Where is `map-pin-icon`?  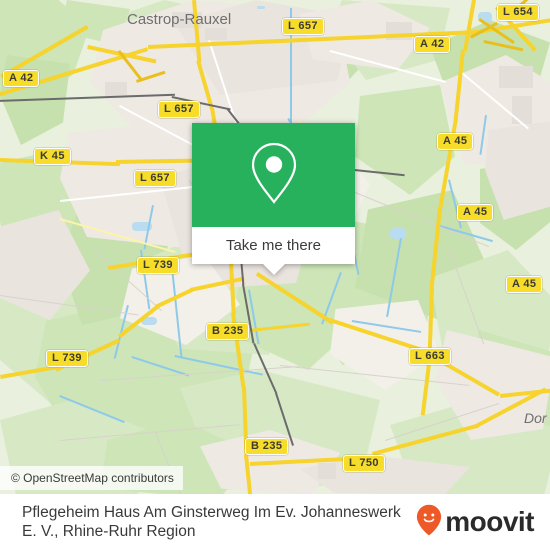 map-pin-icon is located at coordinates (274, 175).